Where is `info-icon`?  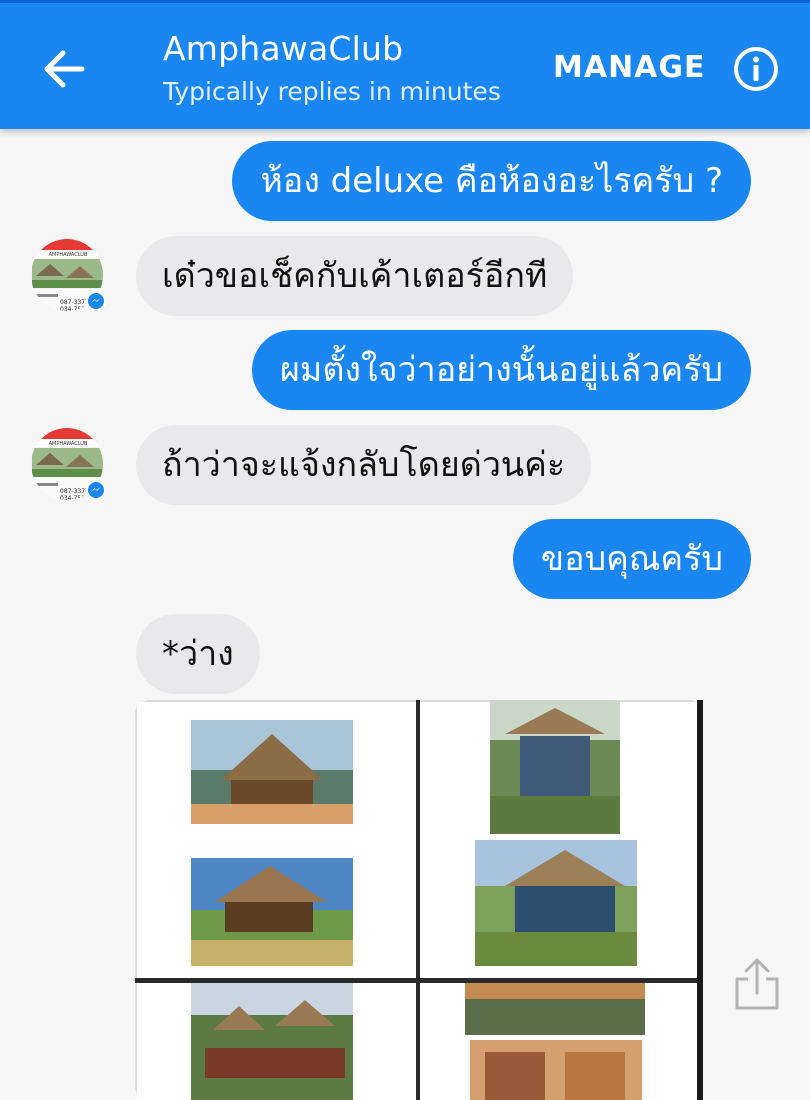
info-icon is located at coordinates (756, 69).